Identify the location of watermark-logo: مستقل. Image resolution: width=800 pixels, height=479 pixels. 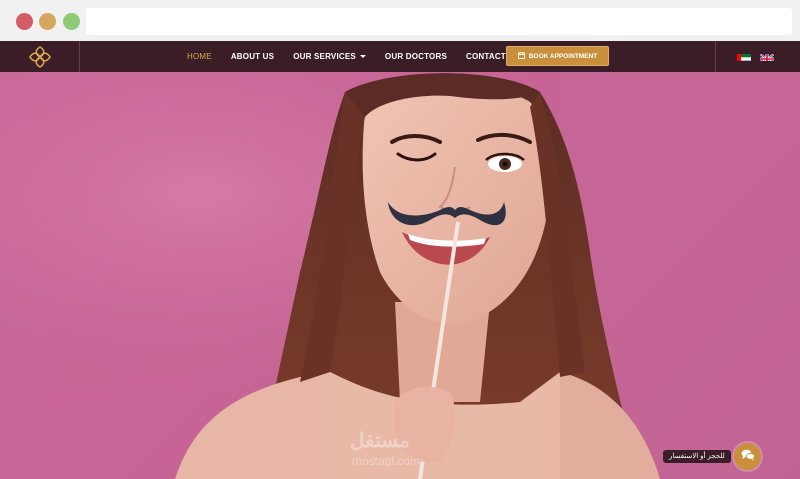
(380, 441).